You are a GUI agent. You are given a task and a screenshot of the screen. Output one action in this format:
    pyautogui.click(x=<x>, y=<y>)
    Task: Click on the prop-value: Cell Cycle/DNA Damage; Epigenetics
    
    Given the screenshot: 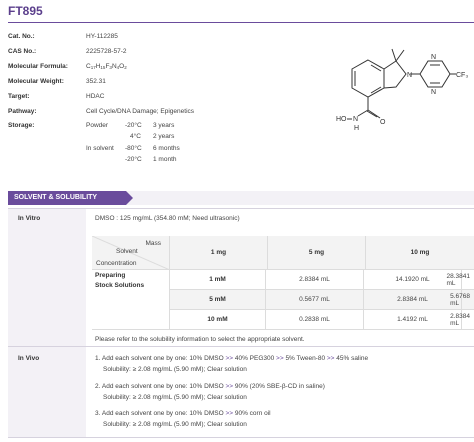 What is the action you would take?
    pyautogui.click(x=140, y=111)
    